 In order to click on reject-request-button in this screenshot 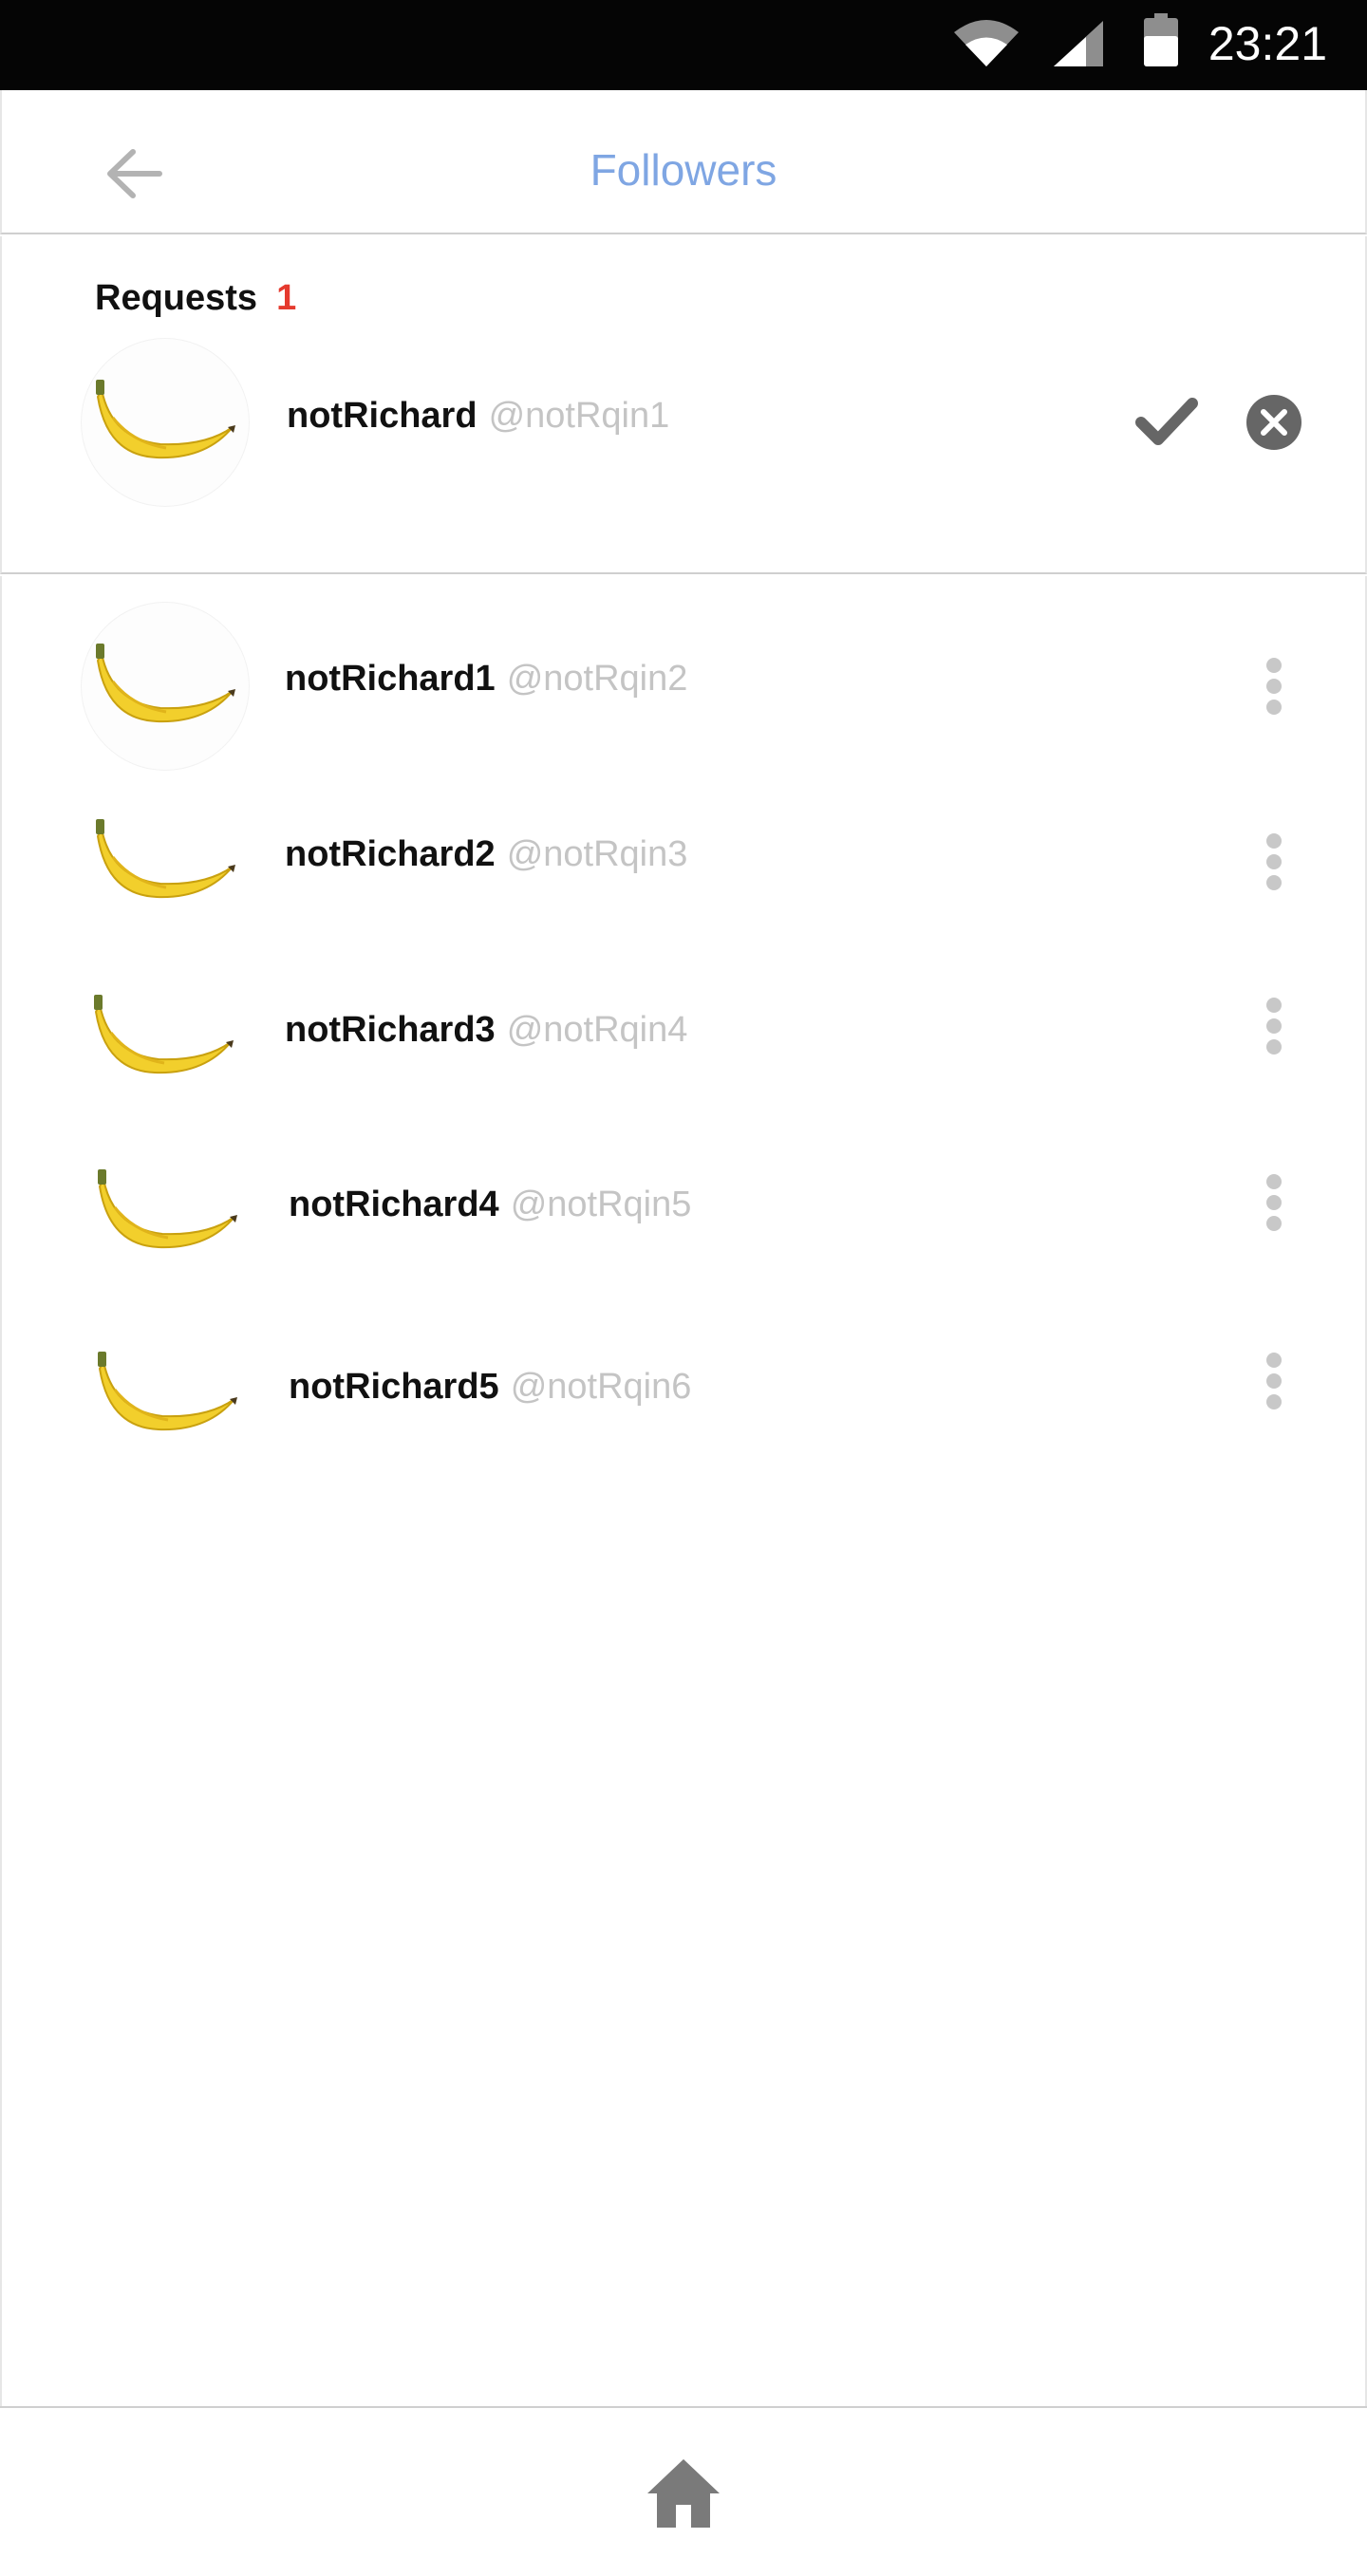, I will do `click(1274, 423)`.